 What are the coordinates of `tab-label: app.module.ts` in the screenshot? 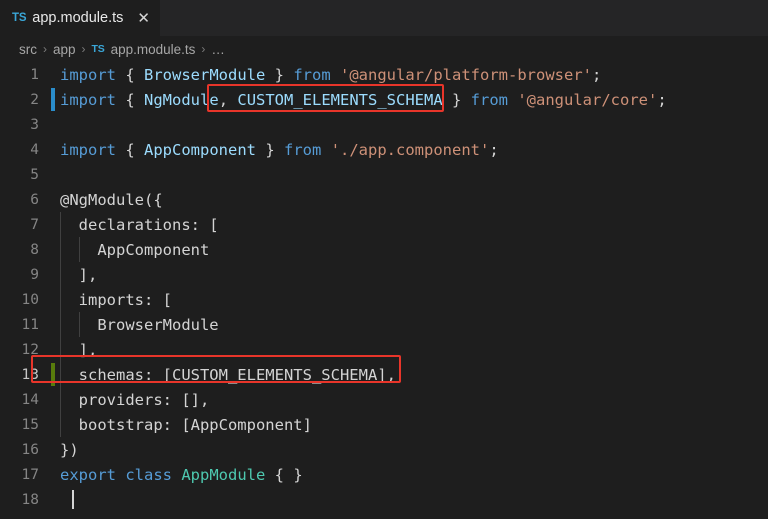 It's located at (78, 18).